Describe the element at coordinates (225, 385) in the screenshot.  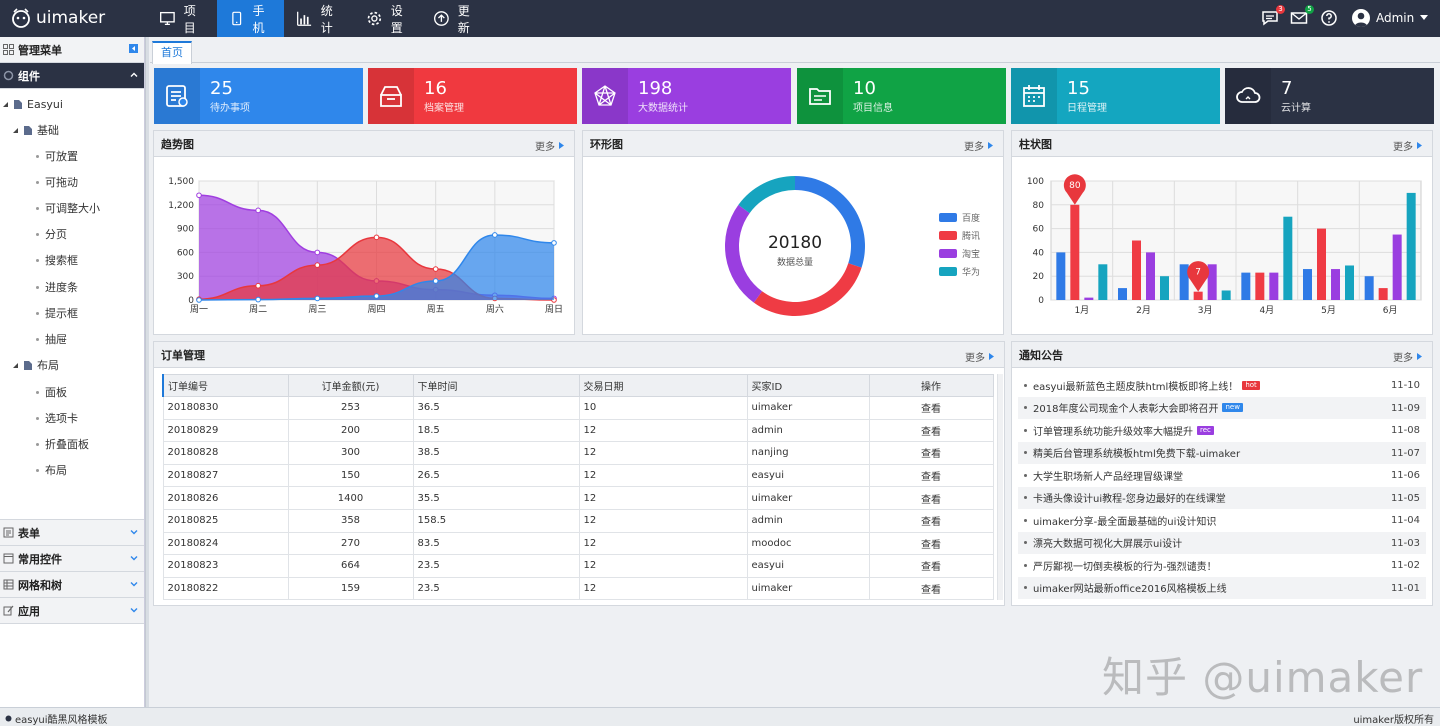
I see `column-header: 订单编号` at that location.